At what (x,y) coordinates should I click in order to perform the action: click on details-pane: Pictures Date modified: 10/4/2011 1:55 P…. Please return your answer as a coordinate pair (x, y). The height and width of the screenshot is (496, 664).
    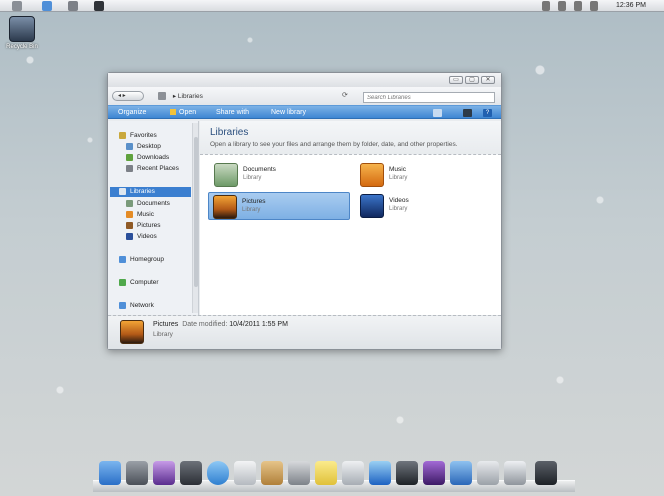
    Looking at the image, I should click on (304, 332).